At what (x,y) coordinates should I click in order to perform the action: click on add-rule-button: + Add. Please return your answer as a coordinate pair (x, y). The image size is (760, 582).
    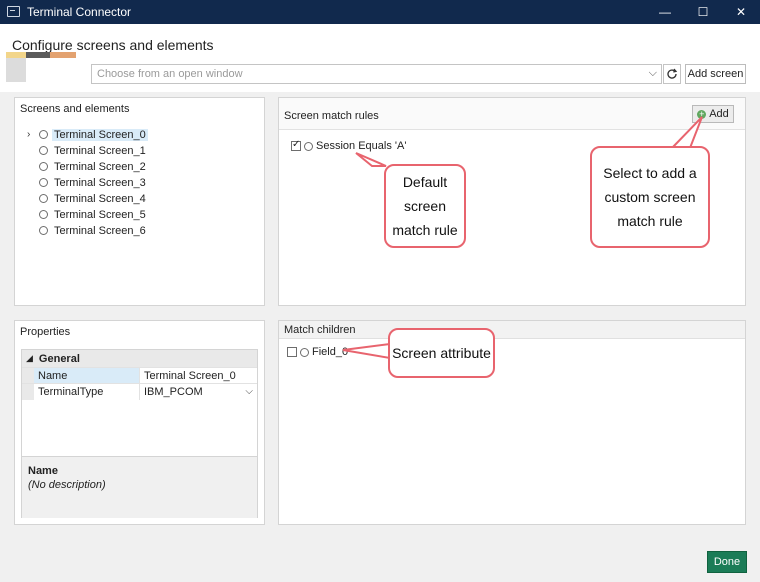
    Looking at the image, I should click on (713, 114).